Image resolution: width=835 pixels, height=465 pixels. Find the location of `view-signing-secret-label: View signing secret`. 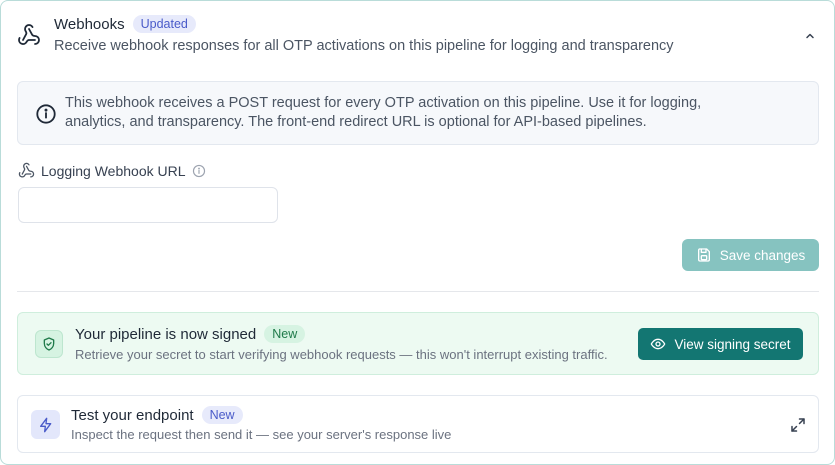

view-signing-secret-label: View signing secret is located at coordinates (732, 344).